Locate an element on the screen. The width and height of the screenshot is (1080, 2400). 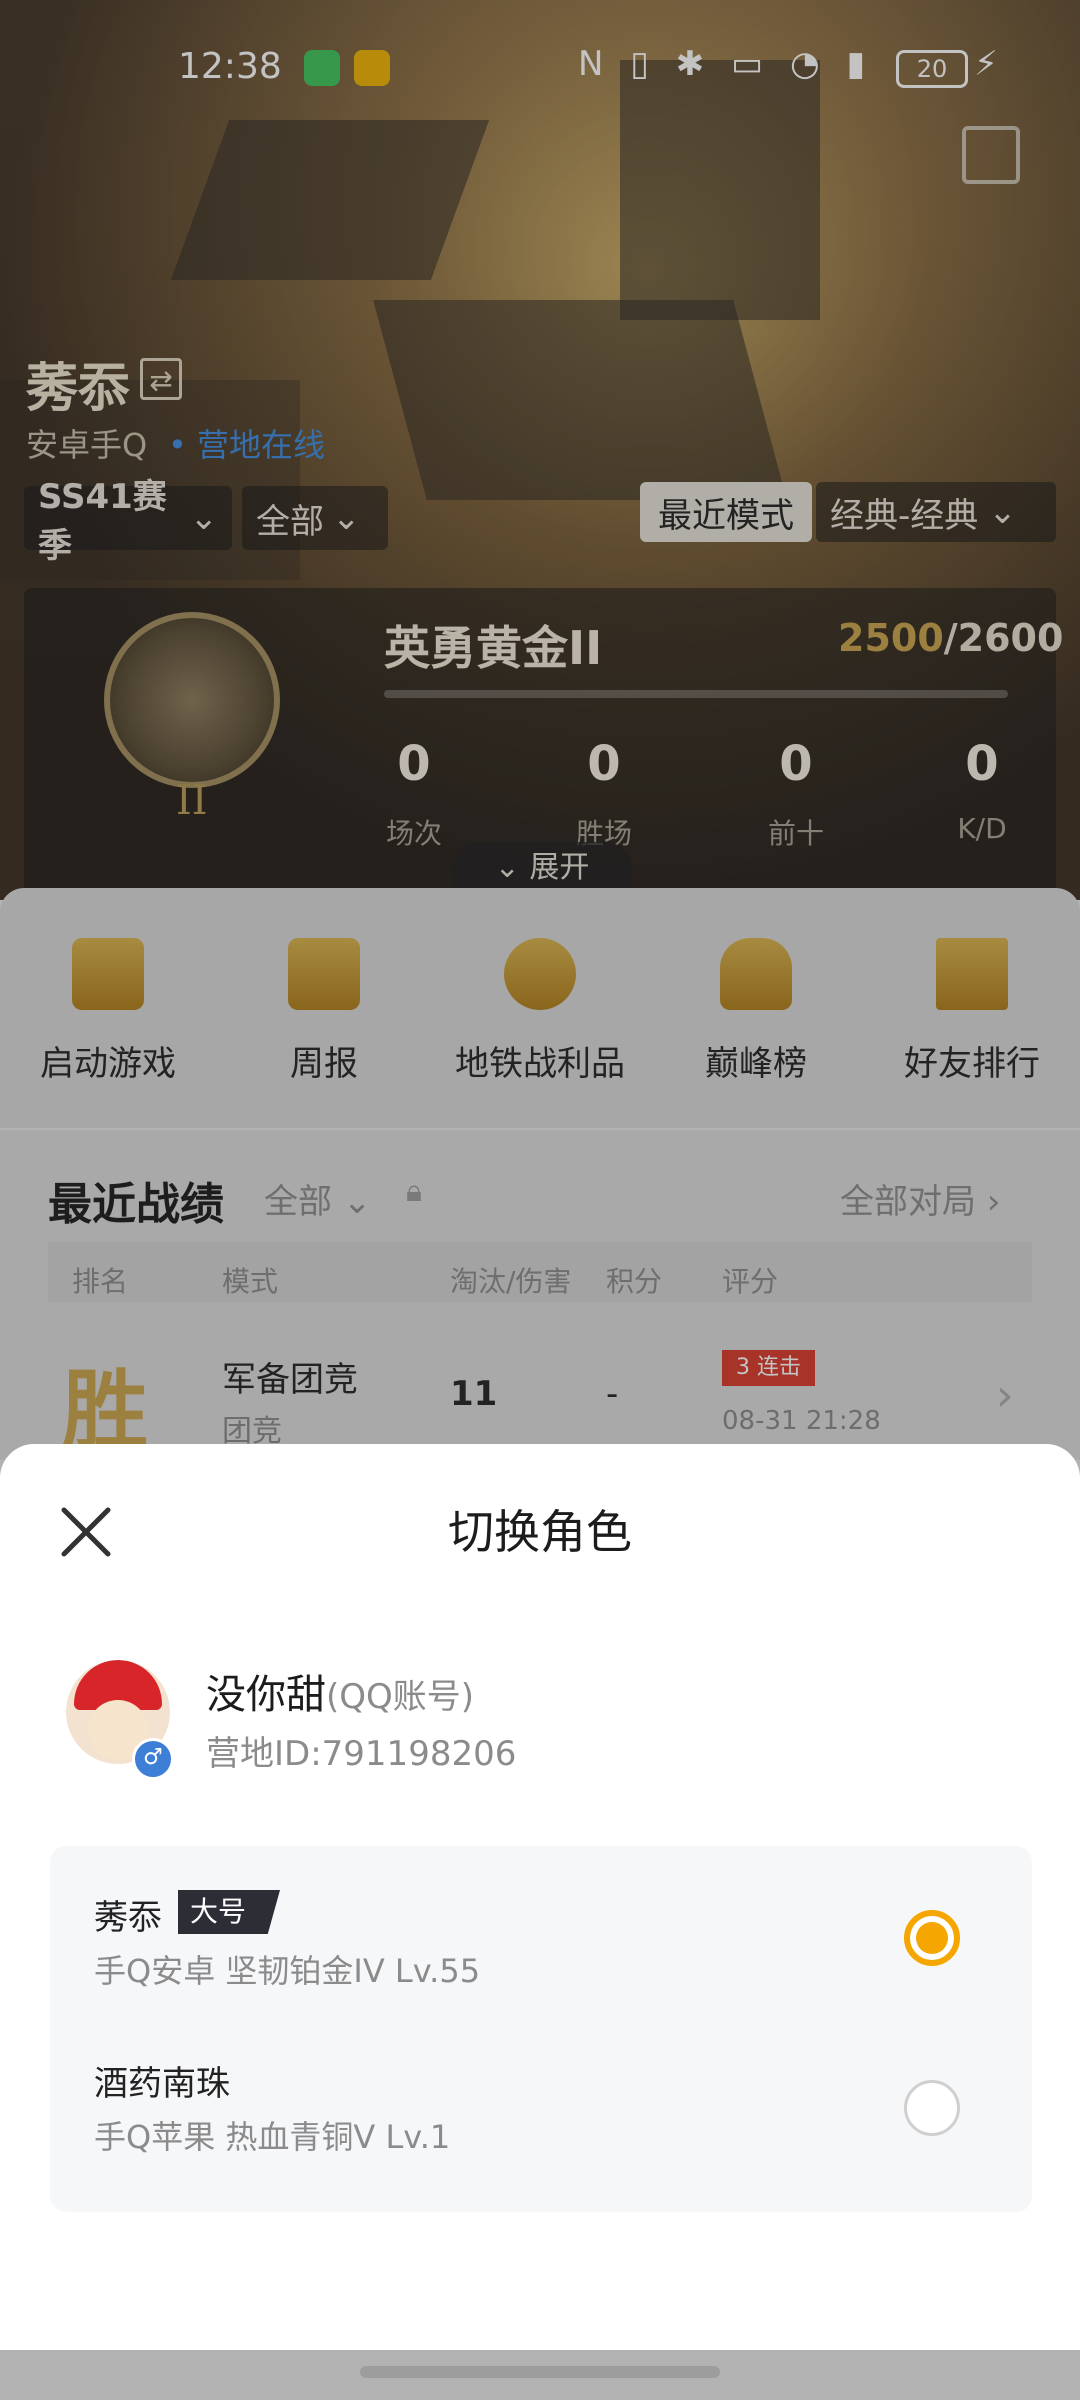
radio-selected is located at coordinates (932, 1938).